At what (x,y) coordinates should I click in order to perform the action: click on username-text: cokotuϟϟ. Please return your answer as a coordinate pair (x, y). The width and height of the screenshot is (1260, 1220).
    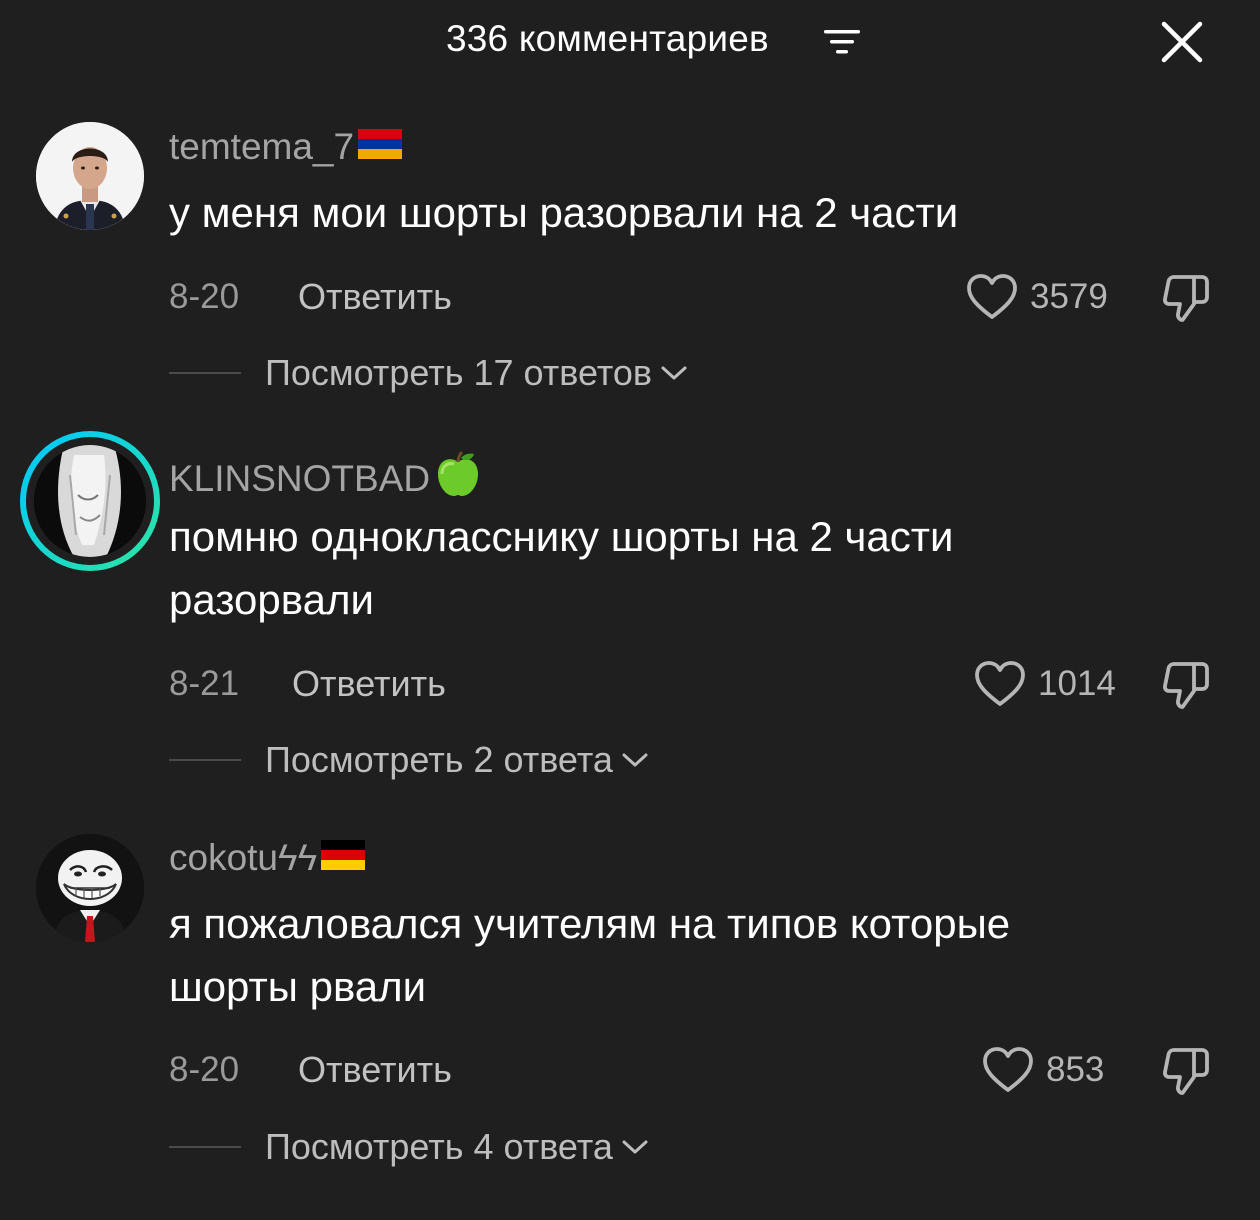
    Looking at the image, I should click on (243, 857).